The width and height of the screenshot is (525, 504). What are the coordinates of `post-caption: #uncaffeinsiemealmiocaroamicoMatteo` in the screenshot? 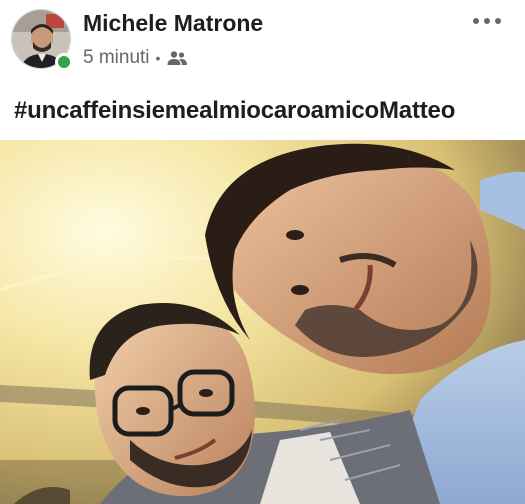 It's located at (235, 110).